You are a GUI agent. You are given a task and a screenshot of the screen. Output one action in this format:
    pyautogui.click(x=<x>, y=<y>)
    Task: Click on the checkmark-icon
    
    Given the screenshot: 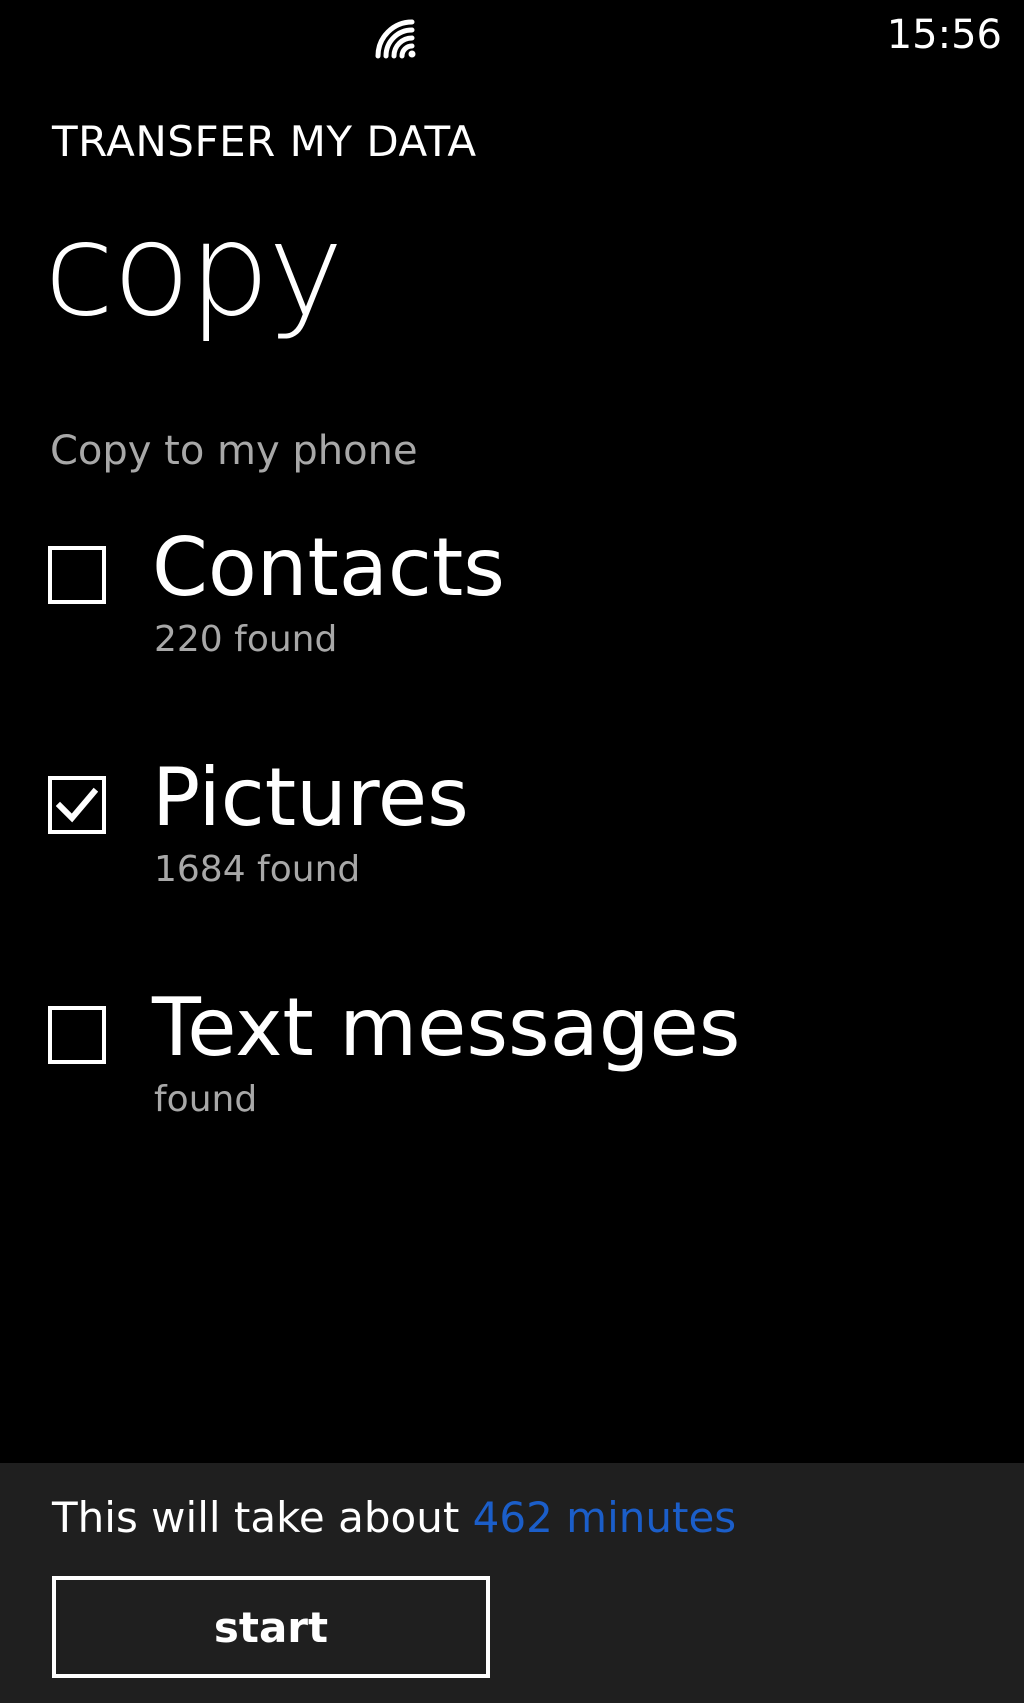 What is the action you would take?
    pyautogui.click(x=77, y=805)
    